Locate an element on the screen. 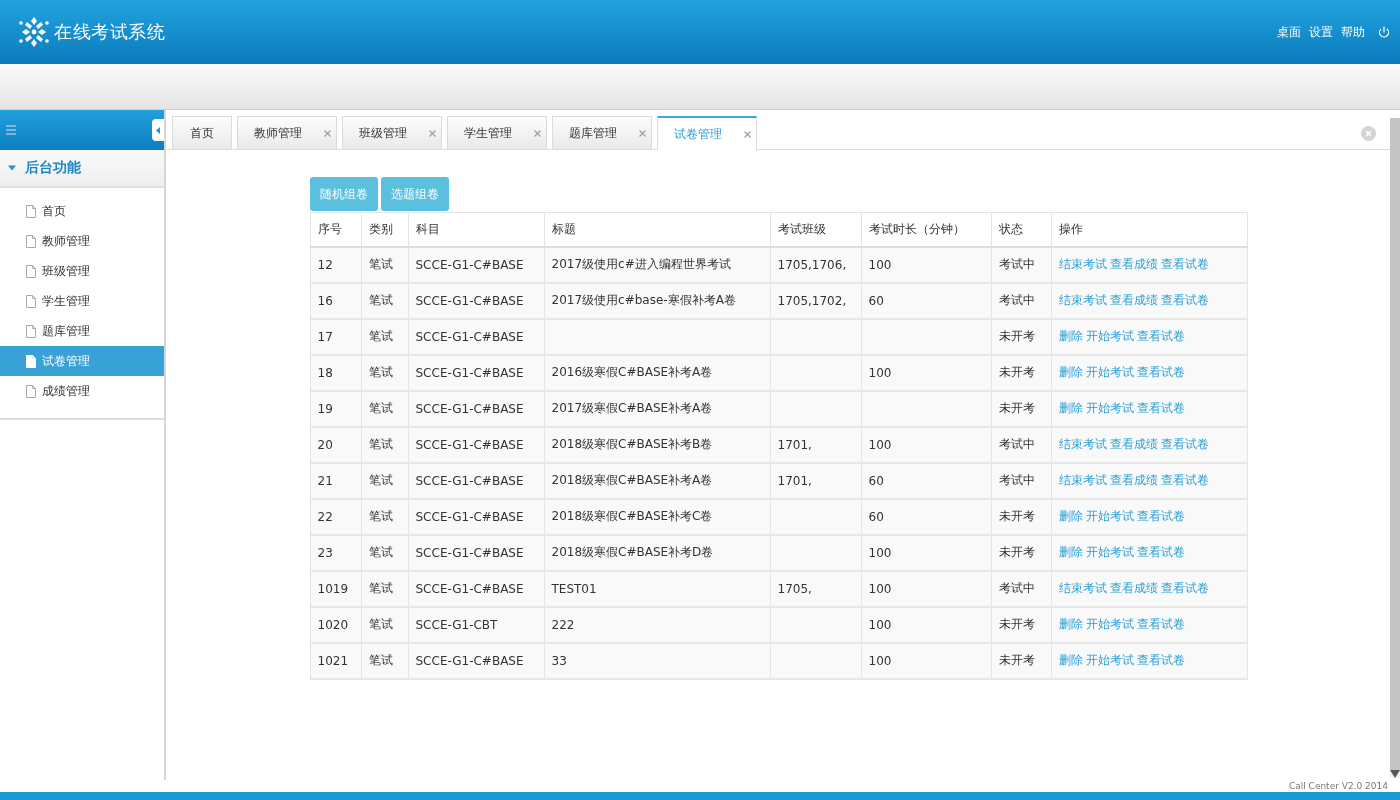  table-cell: 2018级寒假C#BASE补考A卷 is located at coordinates (657, 480).